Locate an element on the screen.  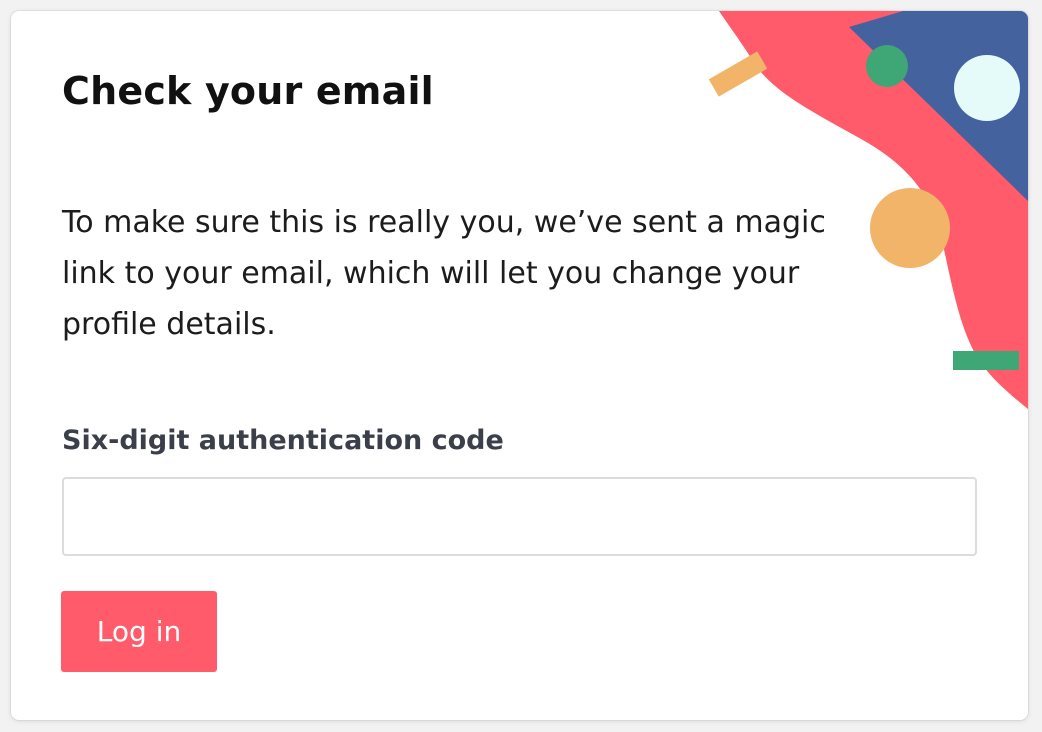
code-field-label: Six-digit authentication code is located at coordinates (283, 440).